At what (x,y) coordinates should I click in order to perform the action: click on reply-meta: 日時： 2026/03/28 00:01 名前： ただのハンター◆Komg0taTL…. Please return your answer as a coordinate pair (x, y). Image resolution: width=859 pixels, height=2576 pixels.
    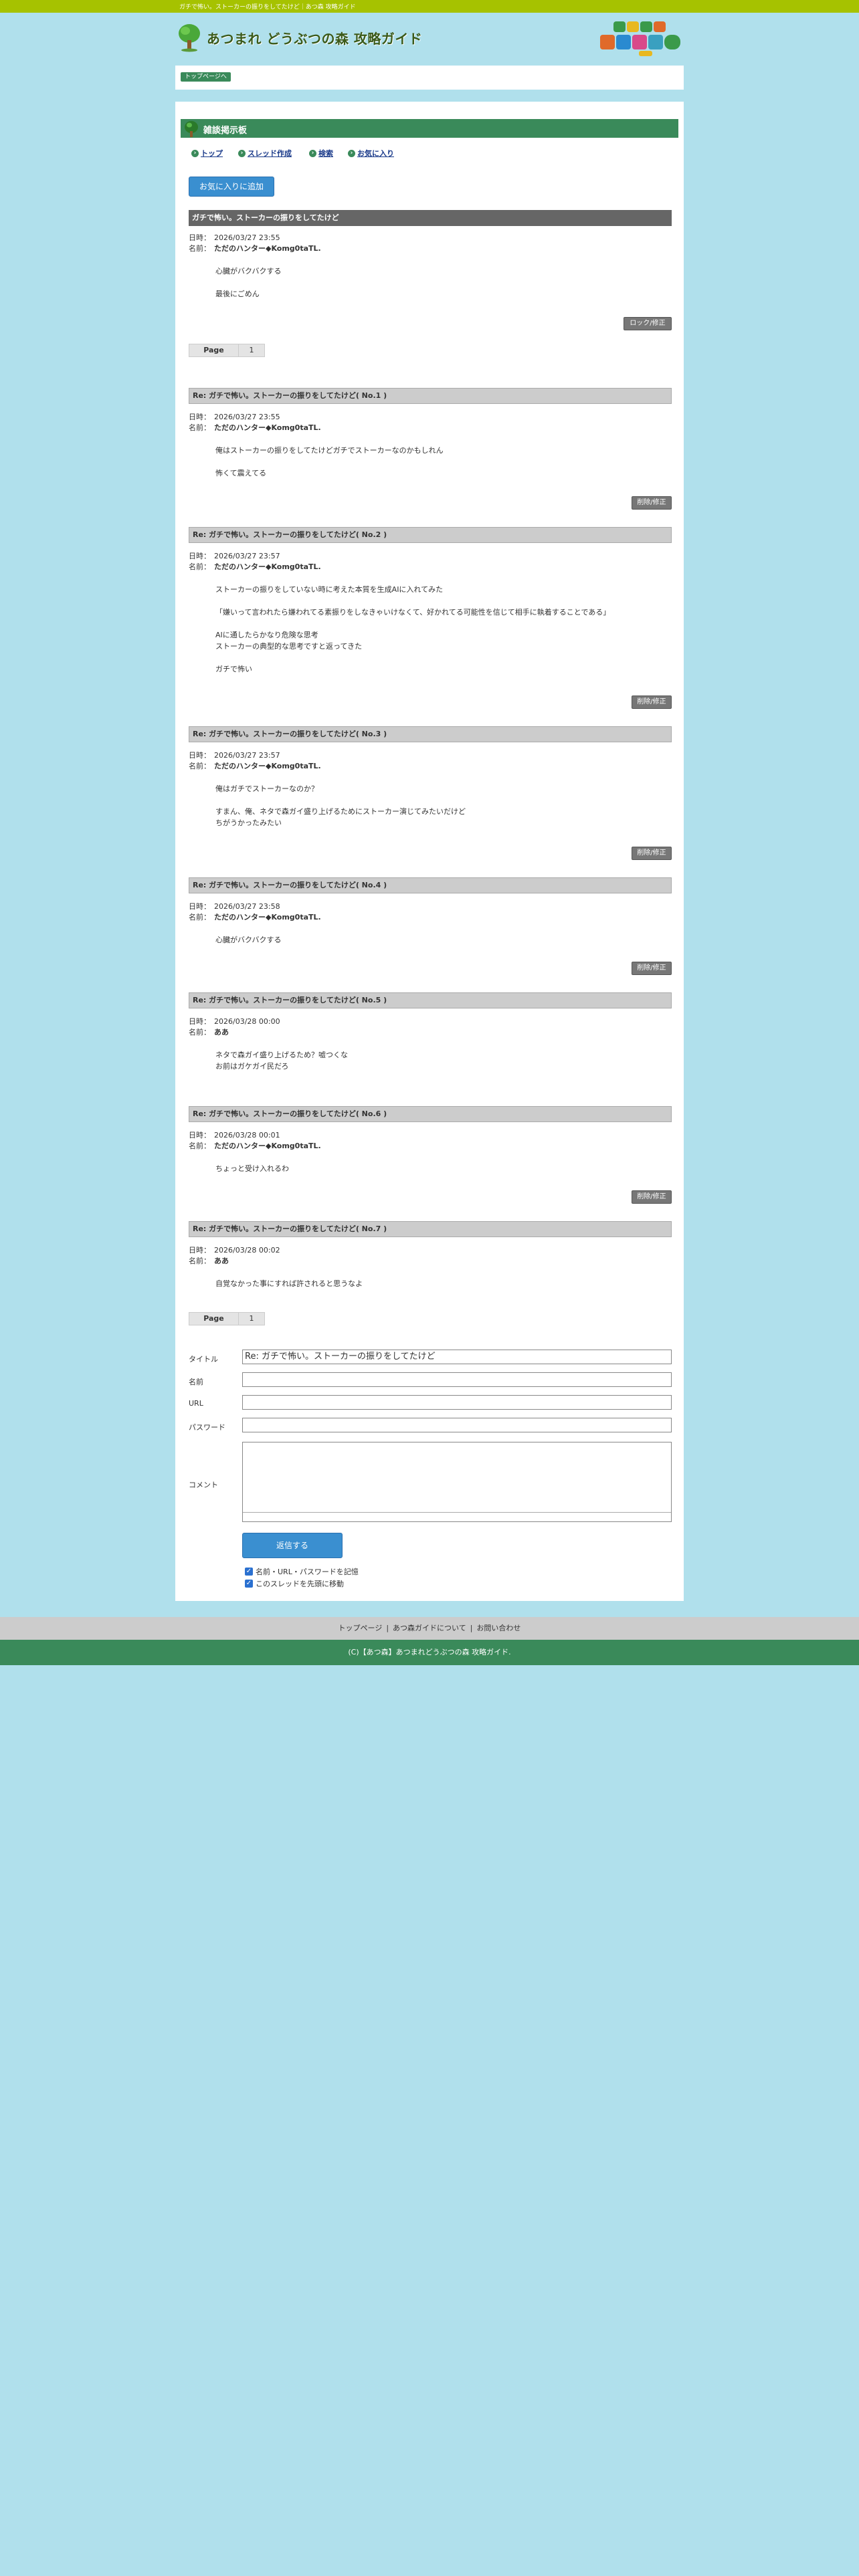
    Looking at the image, I should click on (255, 1140).